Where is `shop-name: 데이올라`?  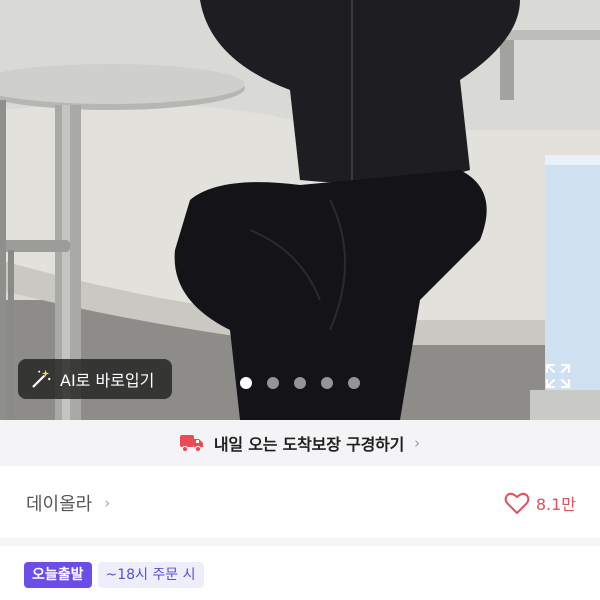
shop-name: 데이올라 is located at coordinates (59, 504).